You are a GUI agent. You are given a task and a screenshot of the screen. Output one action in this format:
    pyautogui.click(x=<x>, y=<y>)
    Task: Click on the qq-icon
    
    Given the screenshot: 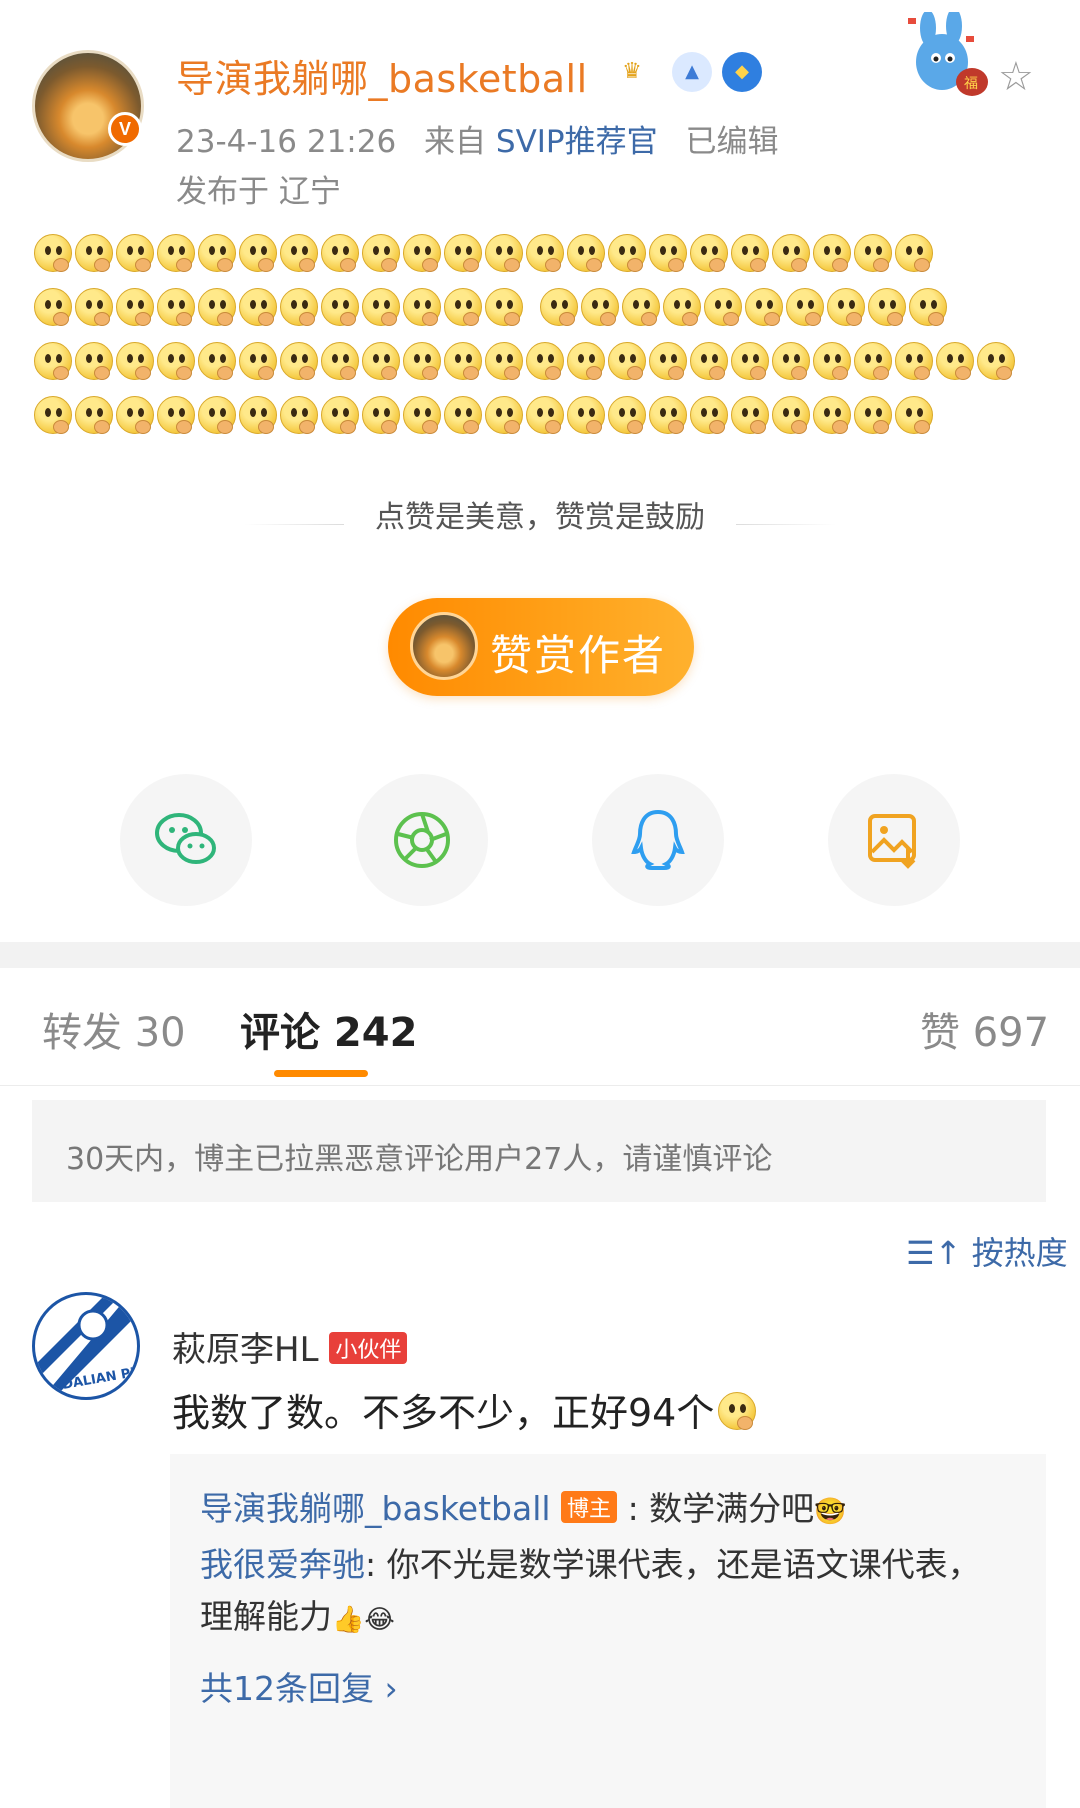 What is the action you would take?
    pyautogui.click(x=658, y=839)
    